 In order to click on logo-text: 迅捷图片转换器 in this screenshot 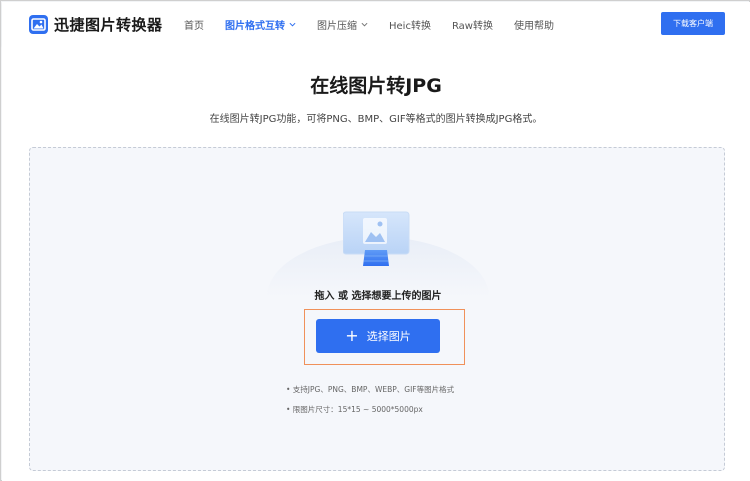, I will do `click(108, 24)`.